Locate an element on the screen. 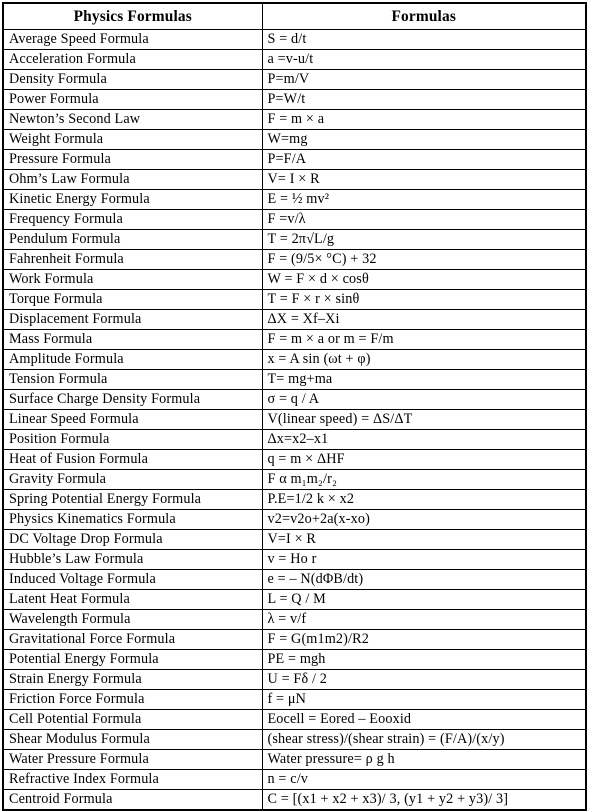  table-row: Hubble’s Law Formula v = Ho r is located at coordinates (294, 559).